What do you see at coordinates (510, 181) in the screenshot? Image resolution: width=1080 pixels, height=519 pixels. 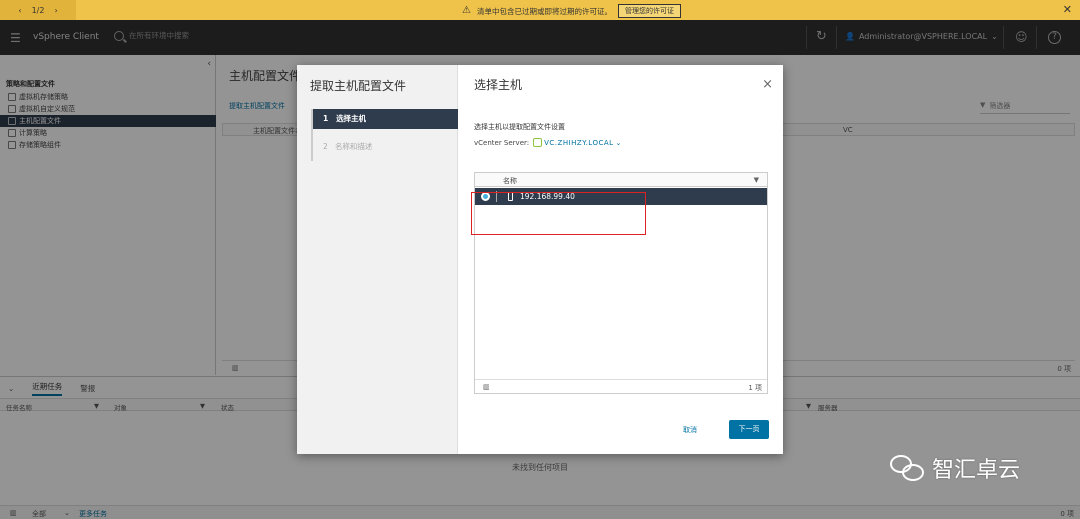 I see `column-header-name: 名称` at bounding box center [510, 181].